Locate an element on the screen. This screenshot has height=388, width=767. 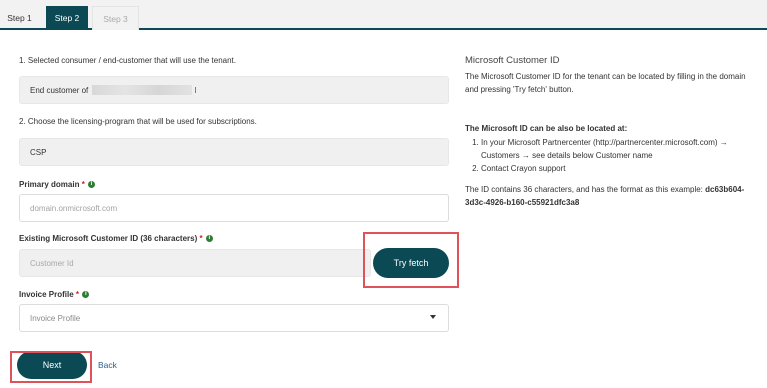
consumer-field: End customer of I is located at coordinates (234, 90).